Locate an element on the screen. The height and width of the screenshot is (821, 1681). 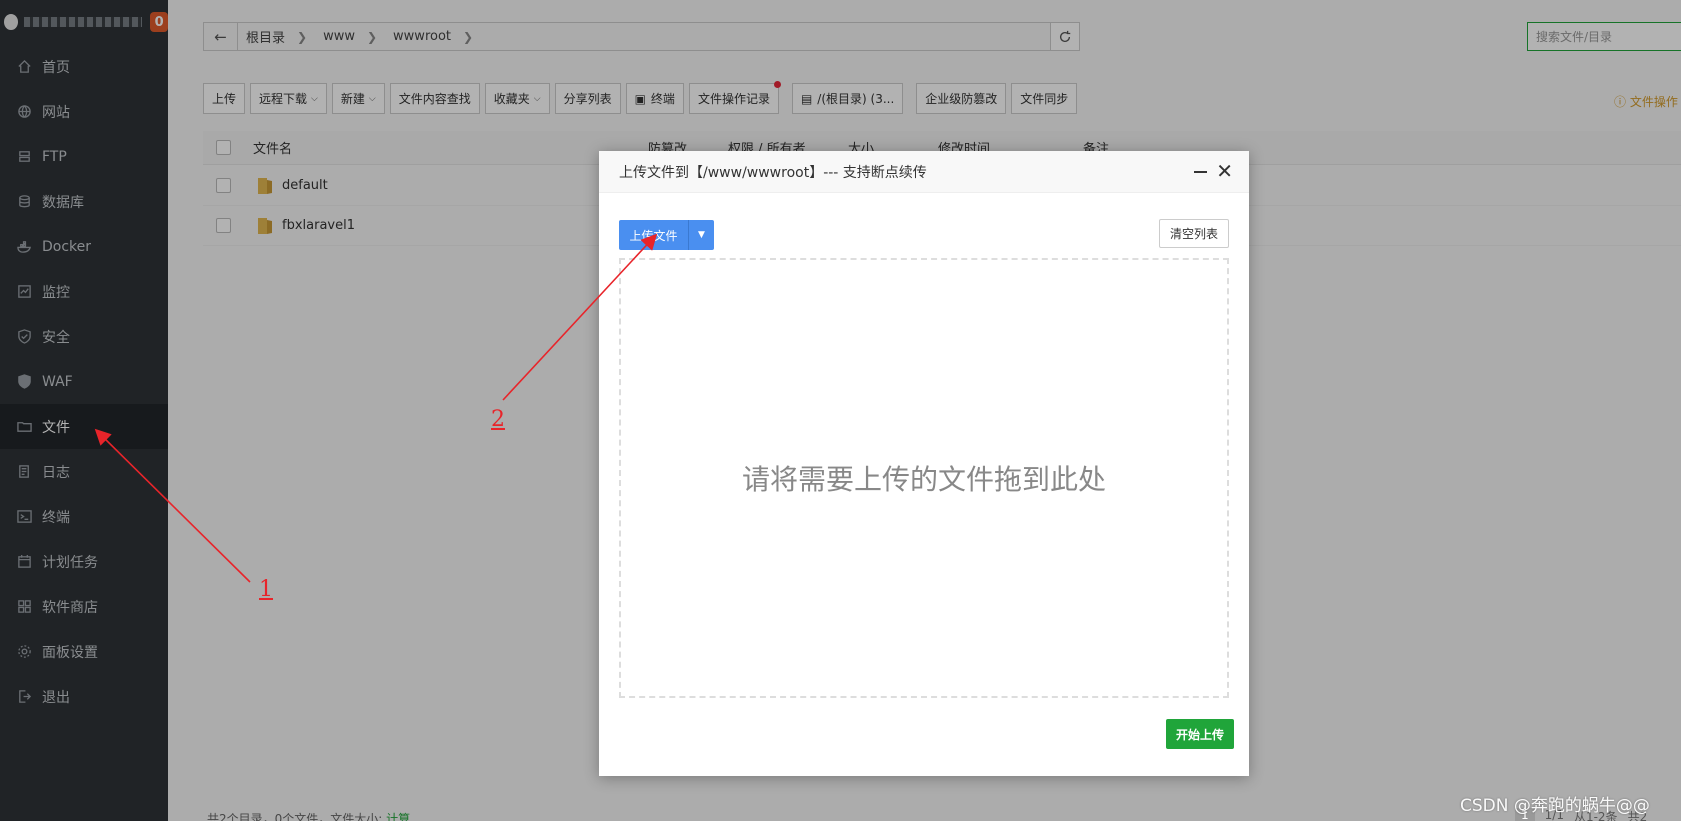
upload-dropdown-caret: ▼ is located at coordinates (701, 235).